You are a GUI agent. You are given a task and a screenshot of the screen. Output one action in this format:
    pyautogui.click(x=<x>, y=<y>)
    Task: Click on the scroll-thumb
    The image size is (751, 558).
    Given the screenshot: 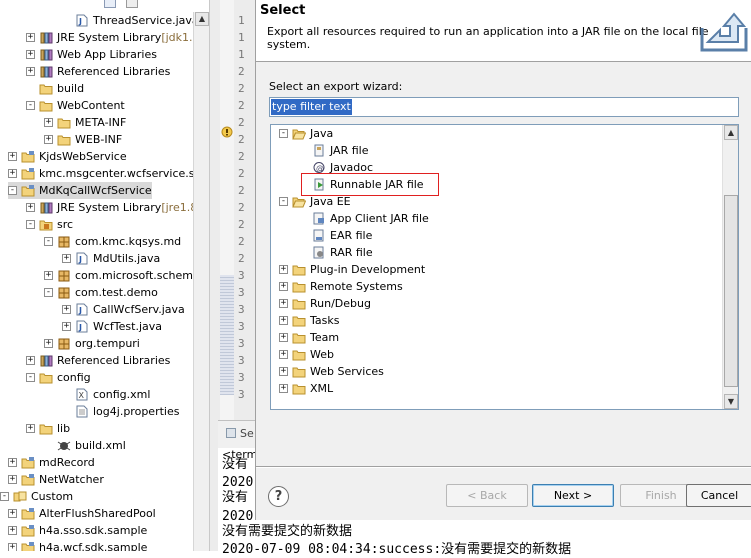 What is the action you would take?
    pyautogui.click(x=731, y=291)
    